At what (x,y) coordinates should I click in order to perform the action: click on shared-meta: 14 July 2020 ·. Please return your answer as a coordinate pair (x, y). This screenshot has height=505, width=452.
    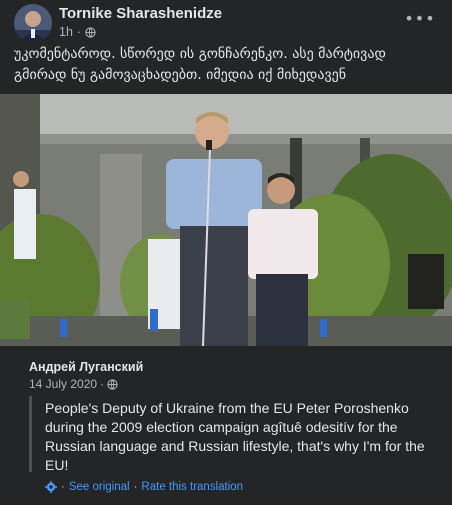
    Looking at the image, I should click on (73, 384).